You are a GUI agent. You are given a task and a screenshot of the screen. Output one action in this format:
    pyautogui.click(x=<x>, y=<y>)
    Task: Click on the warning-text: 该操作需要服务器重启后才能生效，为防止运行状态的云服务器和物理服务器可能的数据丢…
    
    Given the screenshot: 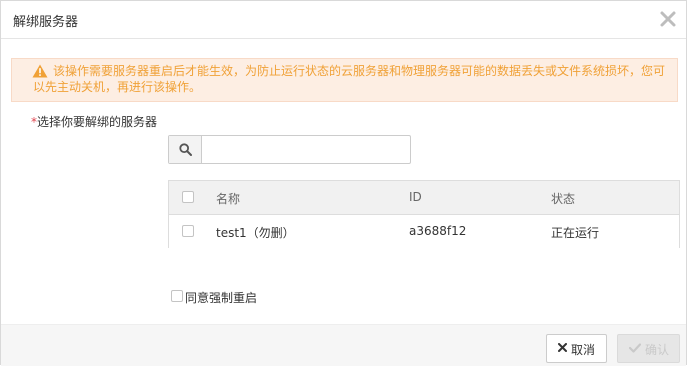 What is the action you would take?
    pyautogui.click(x=349, y=79)
    